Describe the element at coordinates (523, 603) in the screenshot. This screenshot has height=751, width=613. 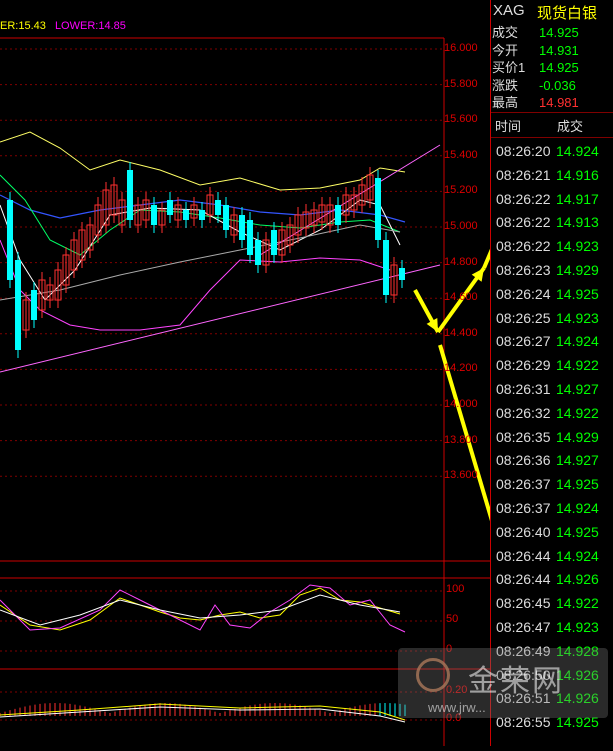
I see `tick-time: 08:26:45` at that location.